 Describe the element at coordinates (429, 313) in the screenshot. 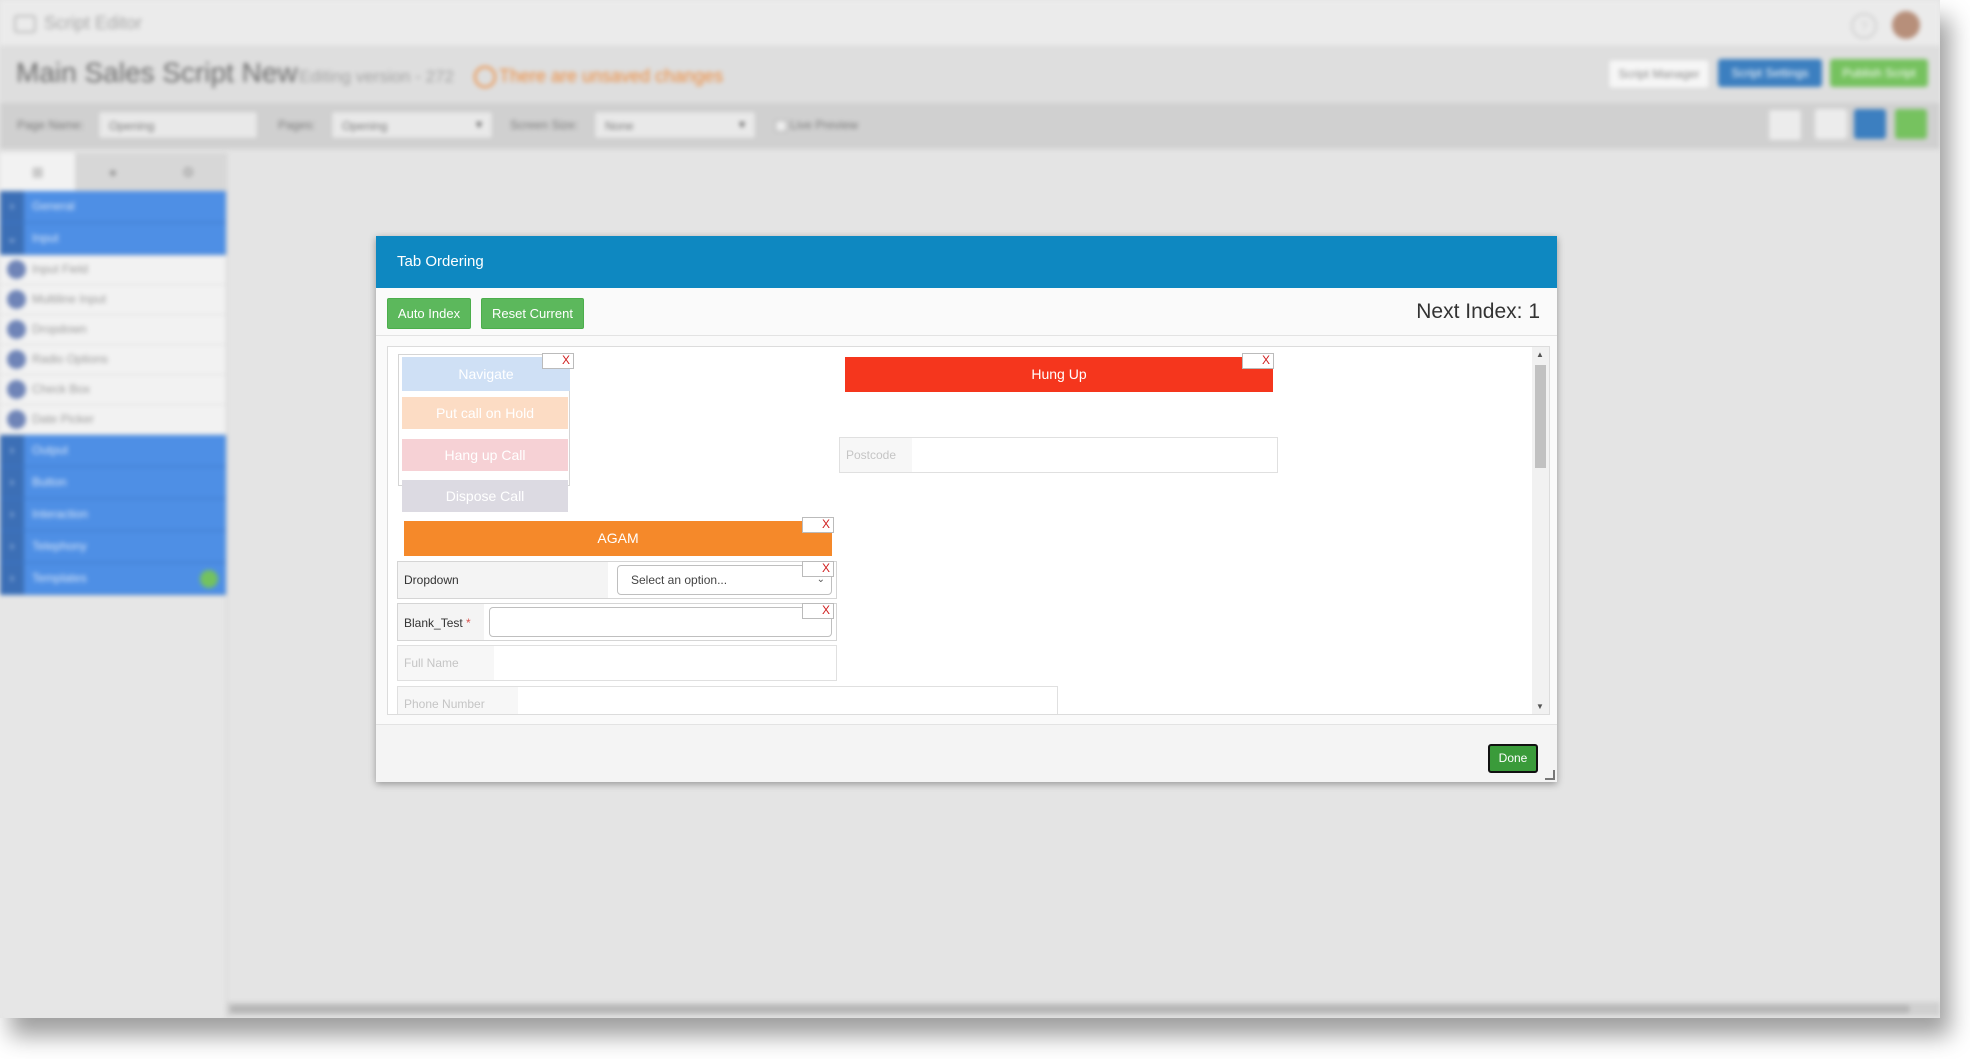

I see `auto-index-button: Auto Index` at that location.